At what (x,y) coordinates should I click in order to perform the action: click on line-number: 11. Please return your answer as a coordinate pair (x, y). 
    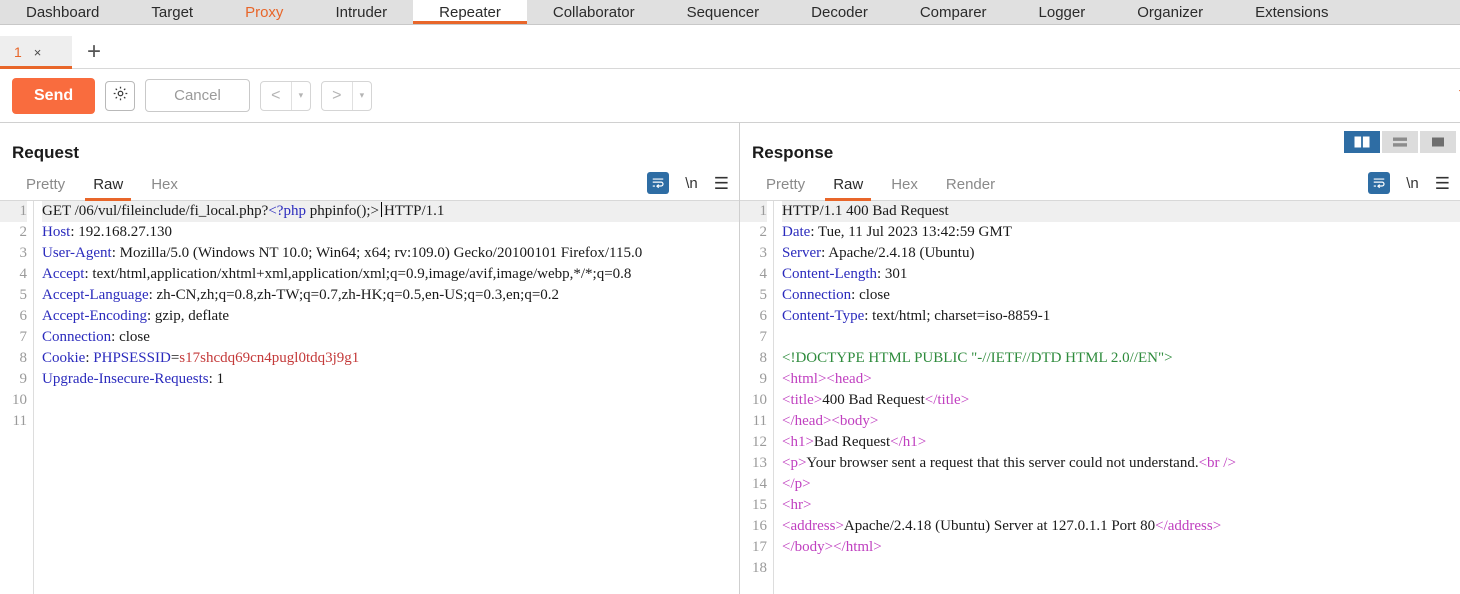
    Looking at the image, I should click on (759, 421).